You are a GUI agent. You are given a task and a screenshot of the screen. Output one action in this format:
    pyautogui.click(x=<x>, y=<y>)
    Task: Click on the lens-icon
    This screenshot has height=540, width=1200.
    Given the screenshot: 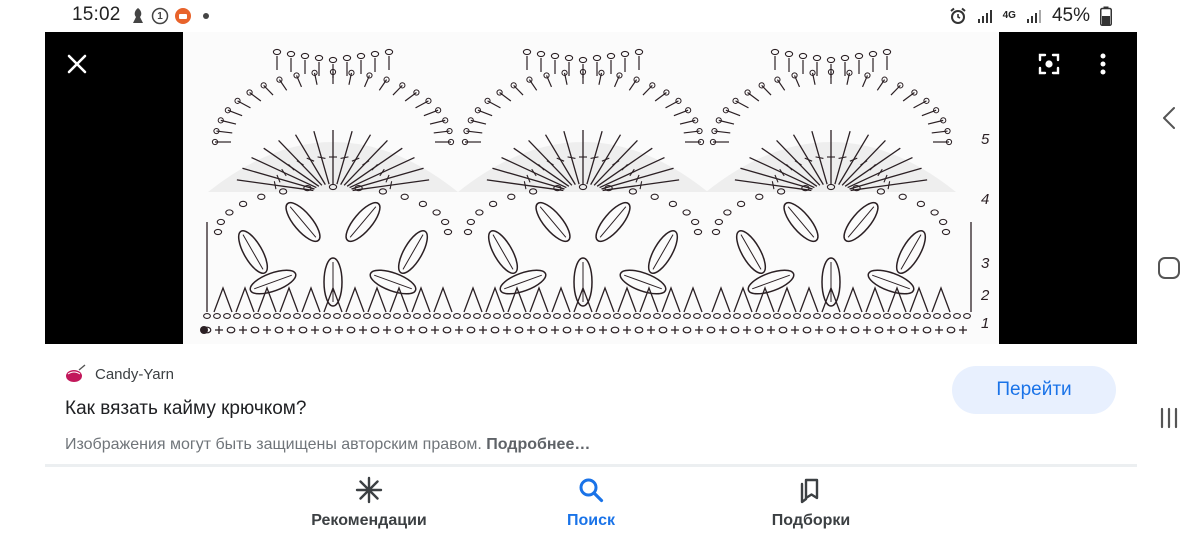 What is the action you would take?
    pyautogui.click(x=1049, y=64)
    